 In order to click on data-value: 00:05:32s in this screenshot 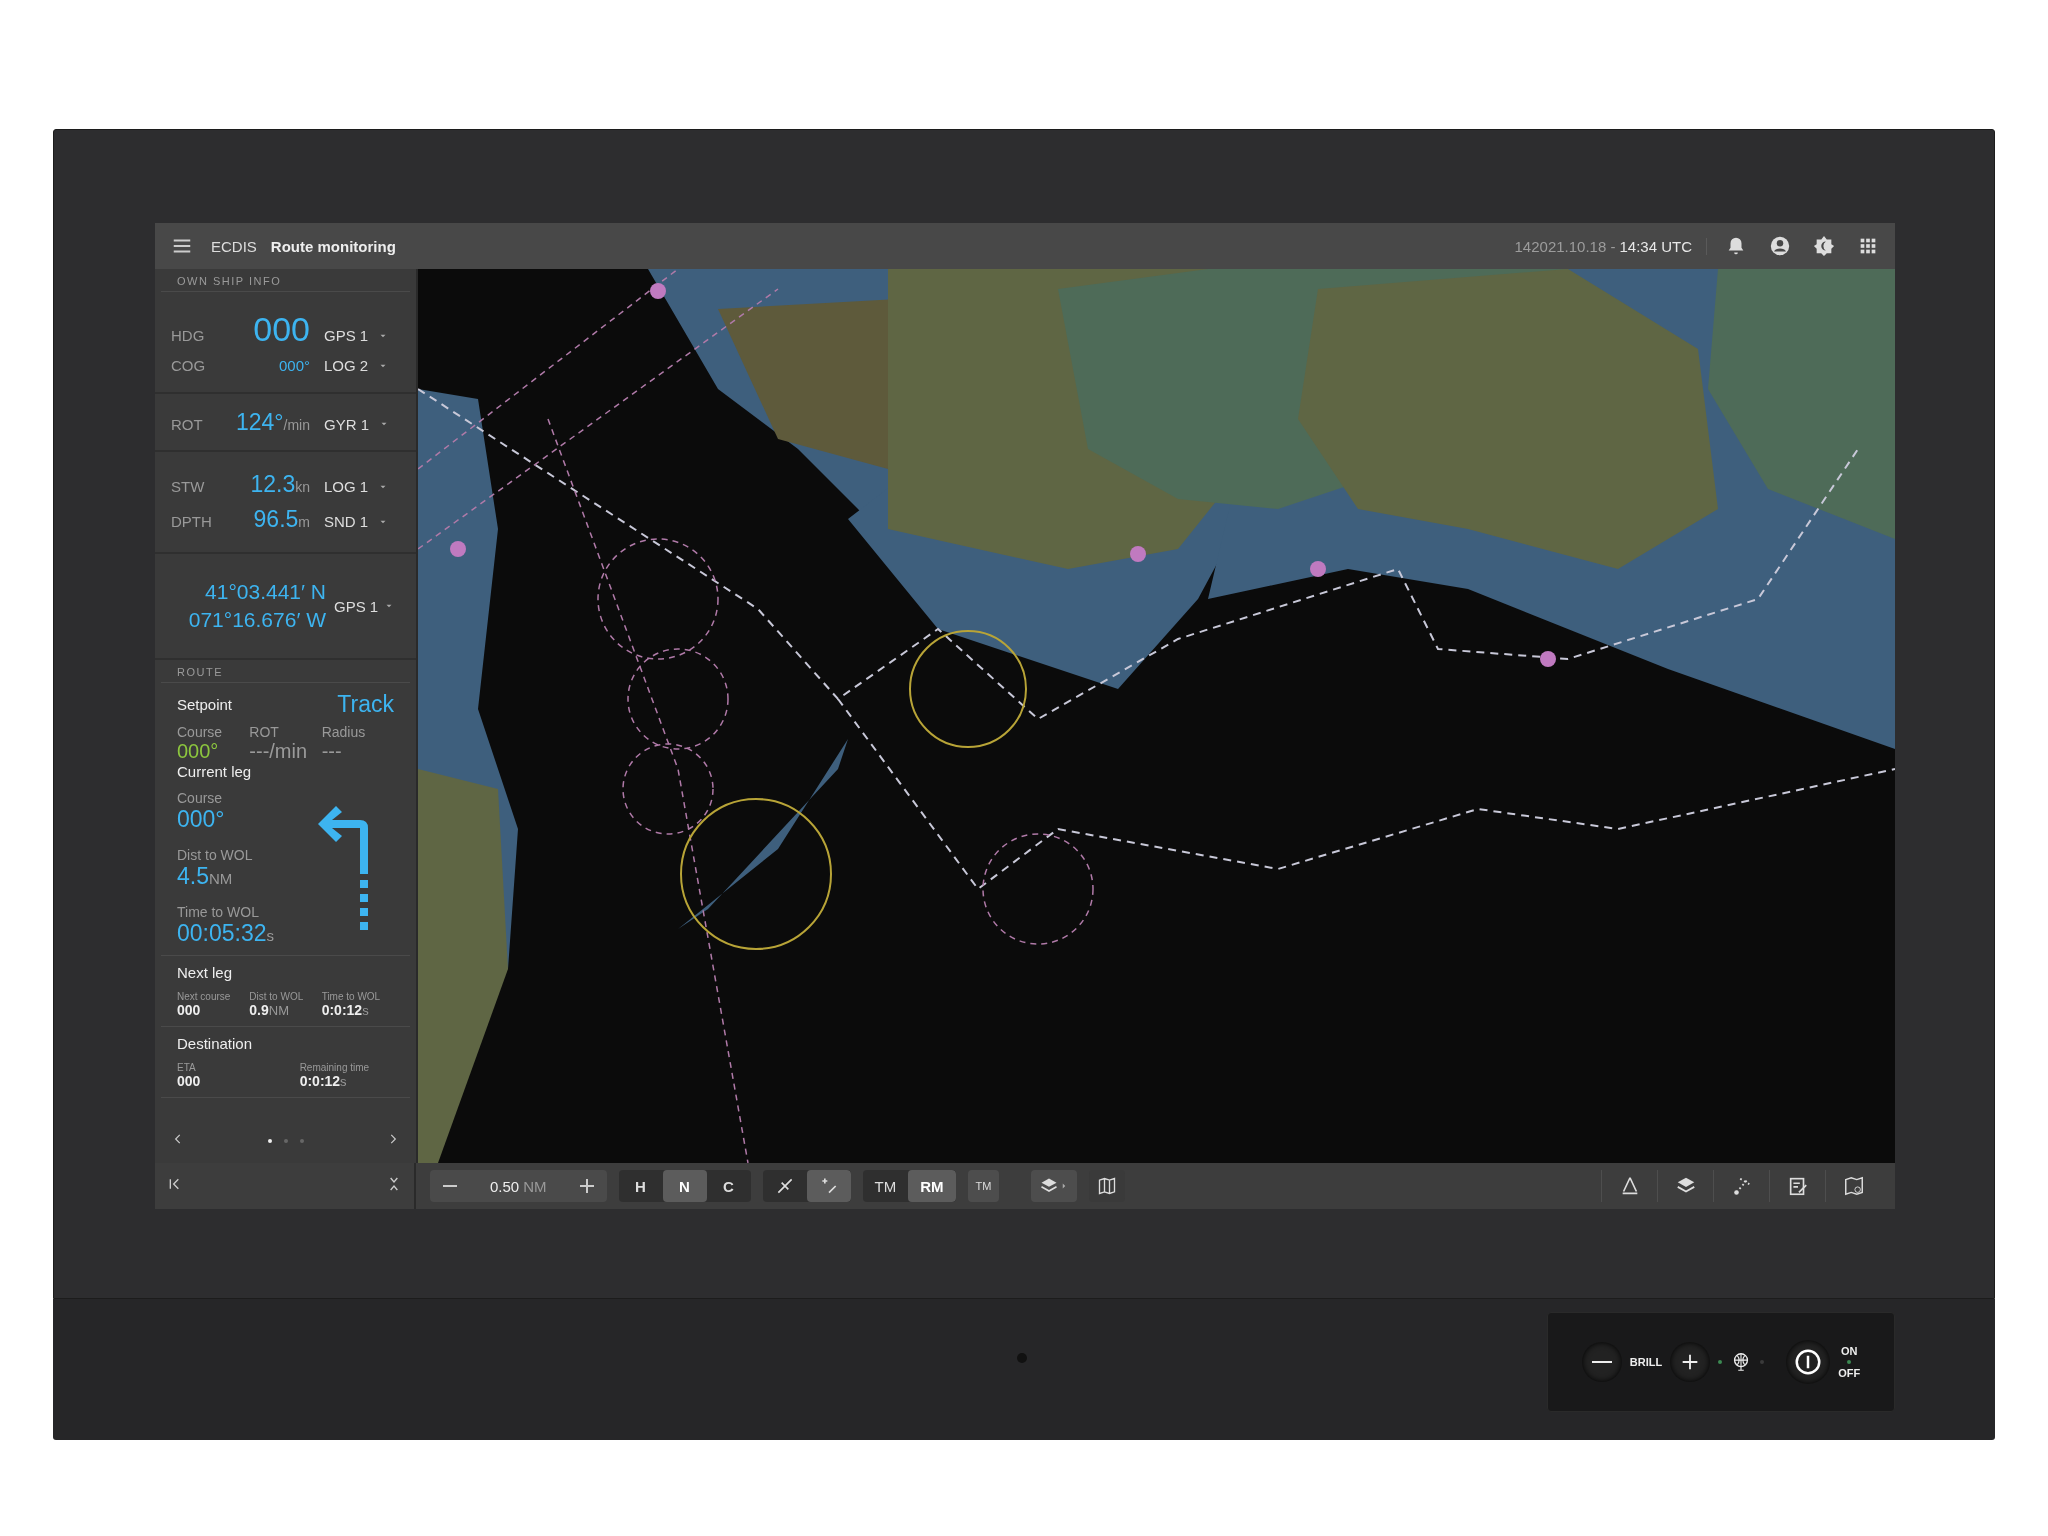, I will do `click(226, 933)`.